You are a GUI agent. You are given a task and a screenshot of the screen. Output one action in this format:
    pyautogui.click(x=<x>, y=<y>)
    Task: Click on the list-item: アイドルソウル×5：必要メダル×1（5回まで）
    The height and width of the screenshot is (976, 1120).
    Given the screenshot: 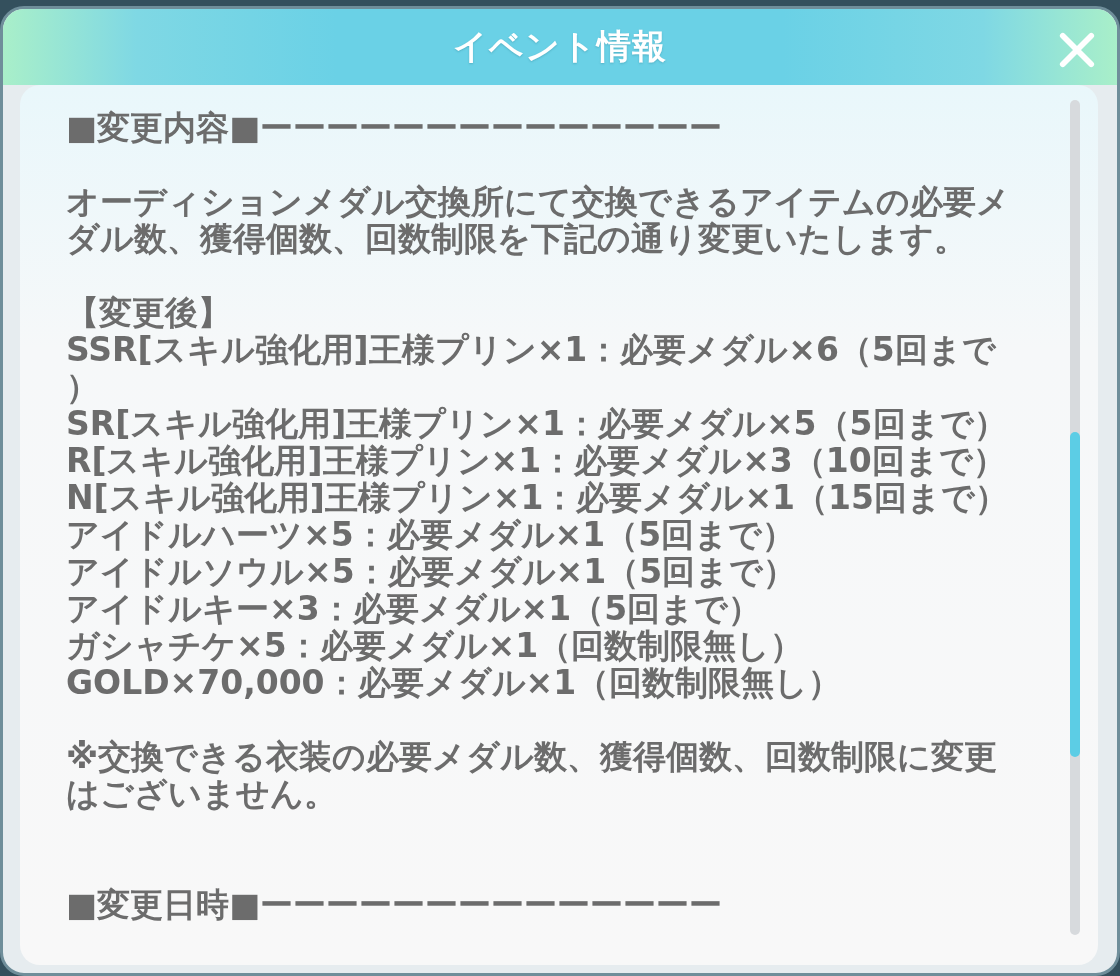 What is the action you would take?
    pyautogui.click(x=432, y=571)
    